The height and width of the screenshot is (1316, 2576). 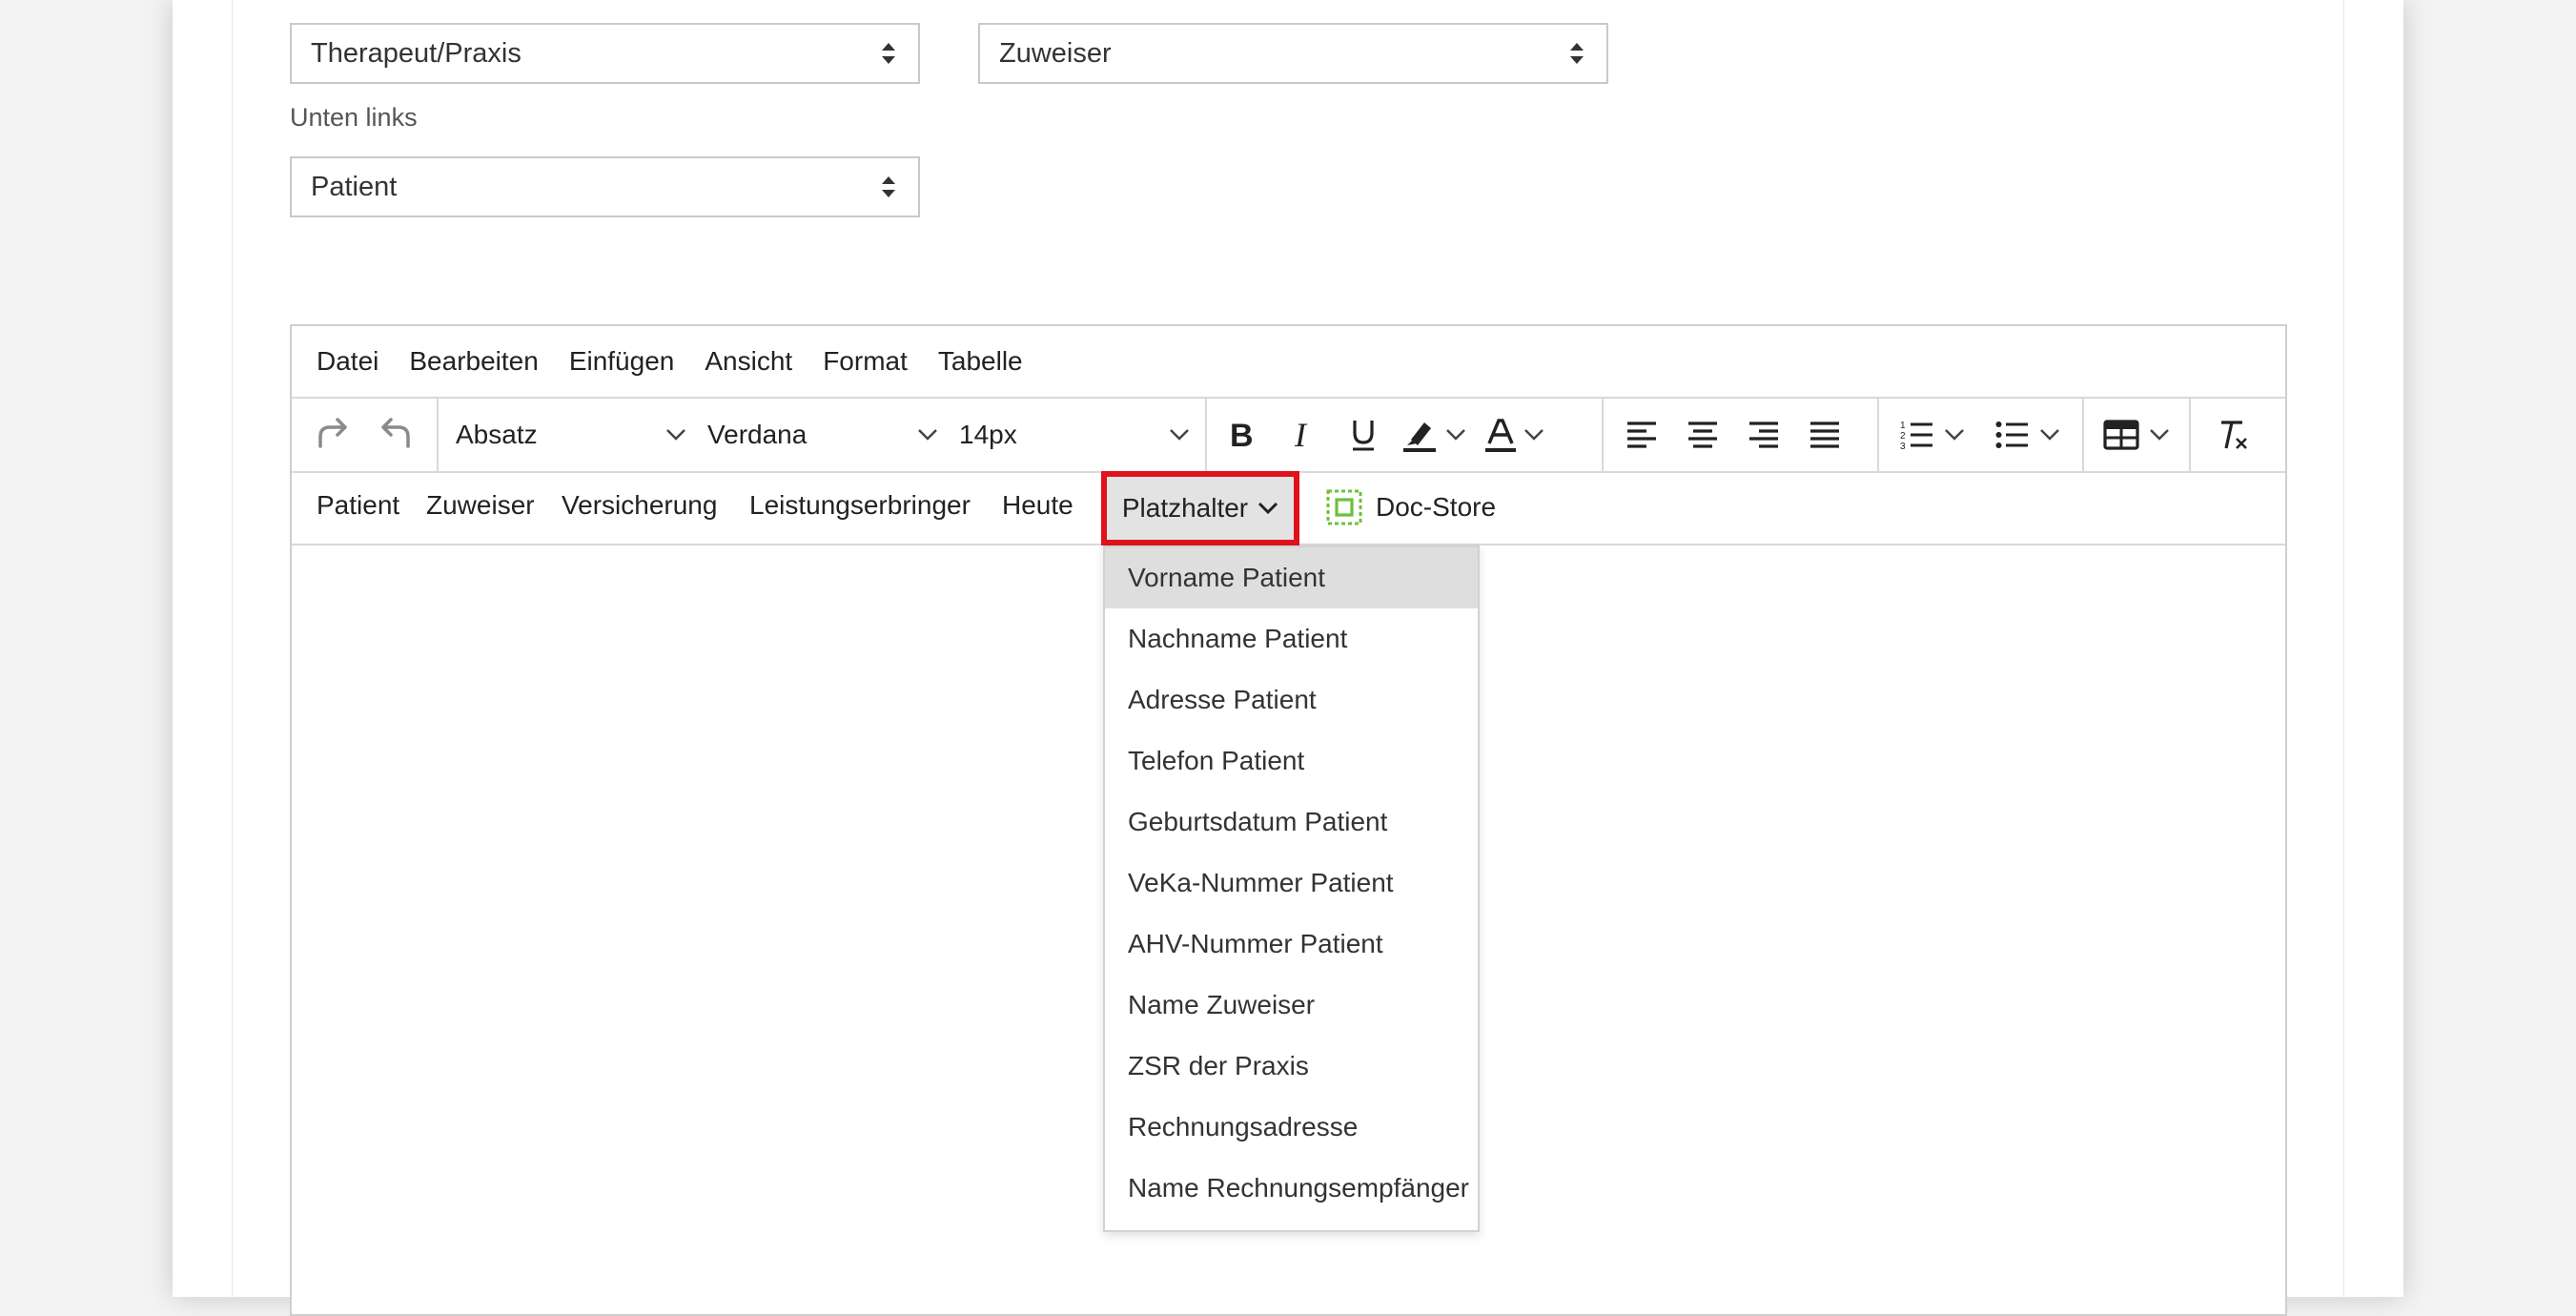 I want to click on redo-icon, so click(x=332, y=433).